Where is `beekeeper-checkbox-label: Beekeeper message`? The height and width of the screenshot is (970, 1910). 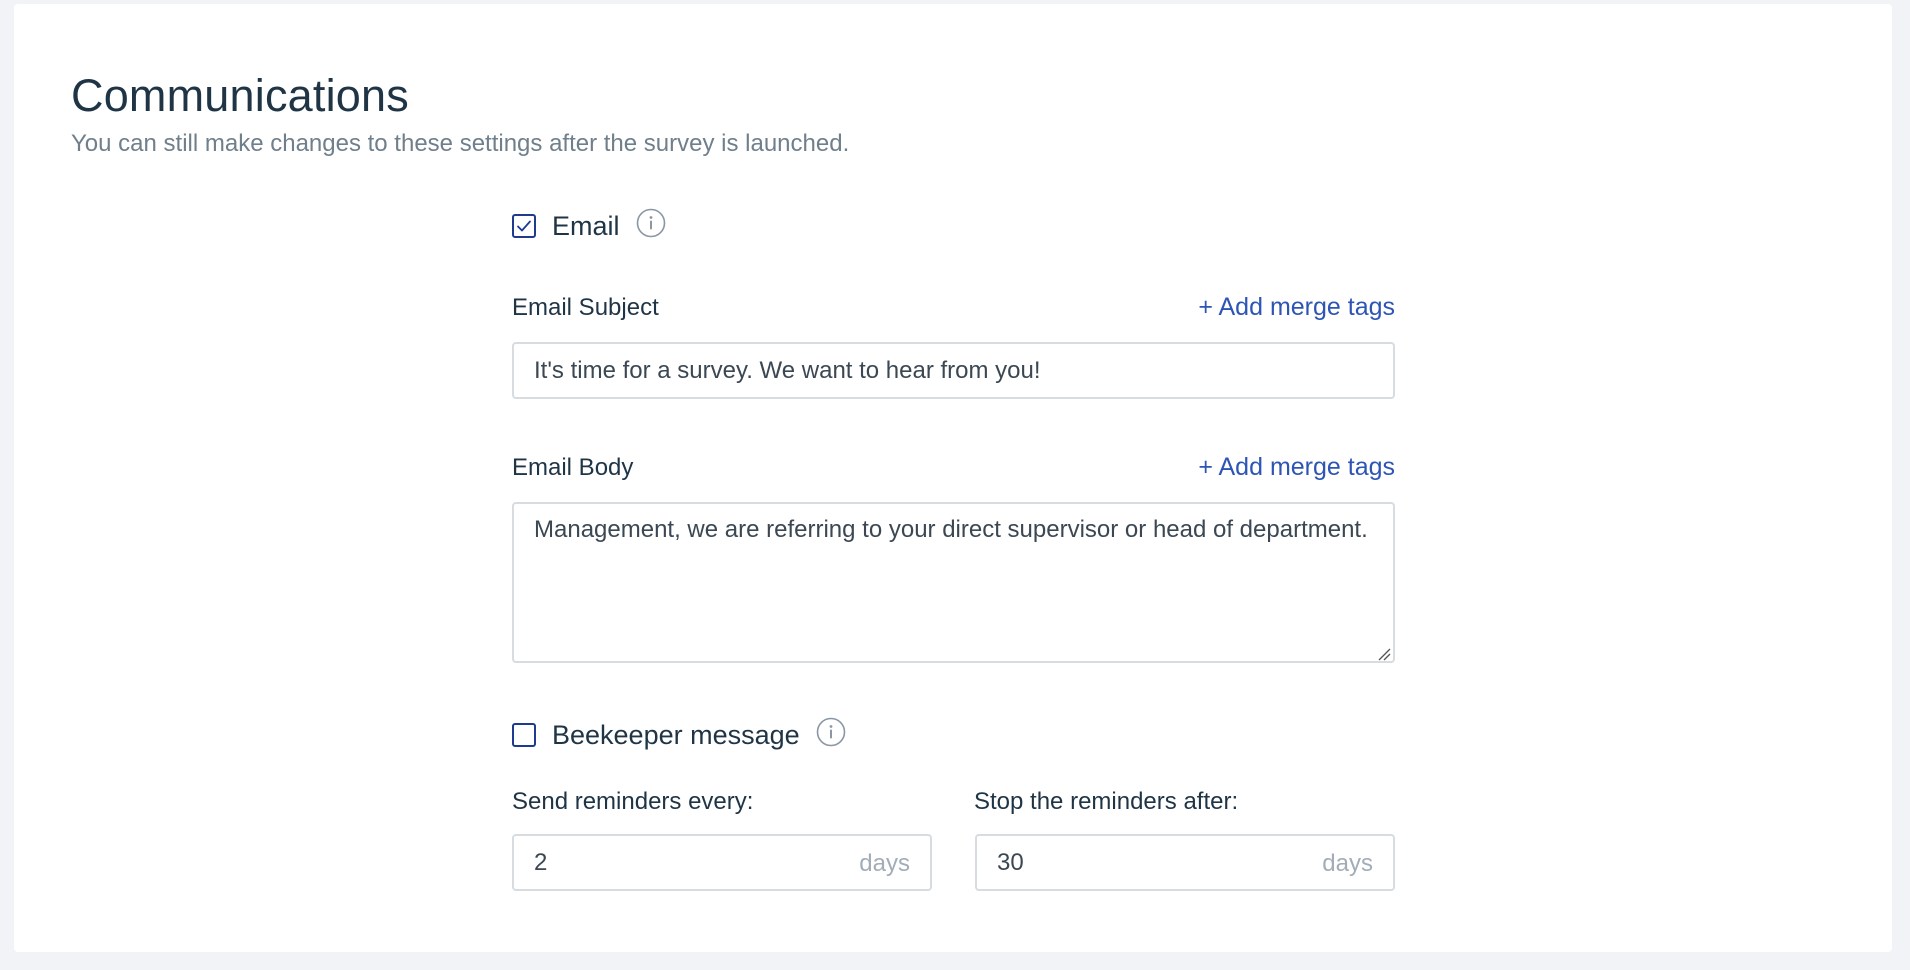 beekeeper-checkbox-label: Beekeeper message is located at coordinates (676, 735).